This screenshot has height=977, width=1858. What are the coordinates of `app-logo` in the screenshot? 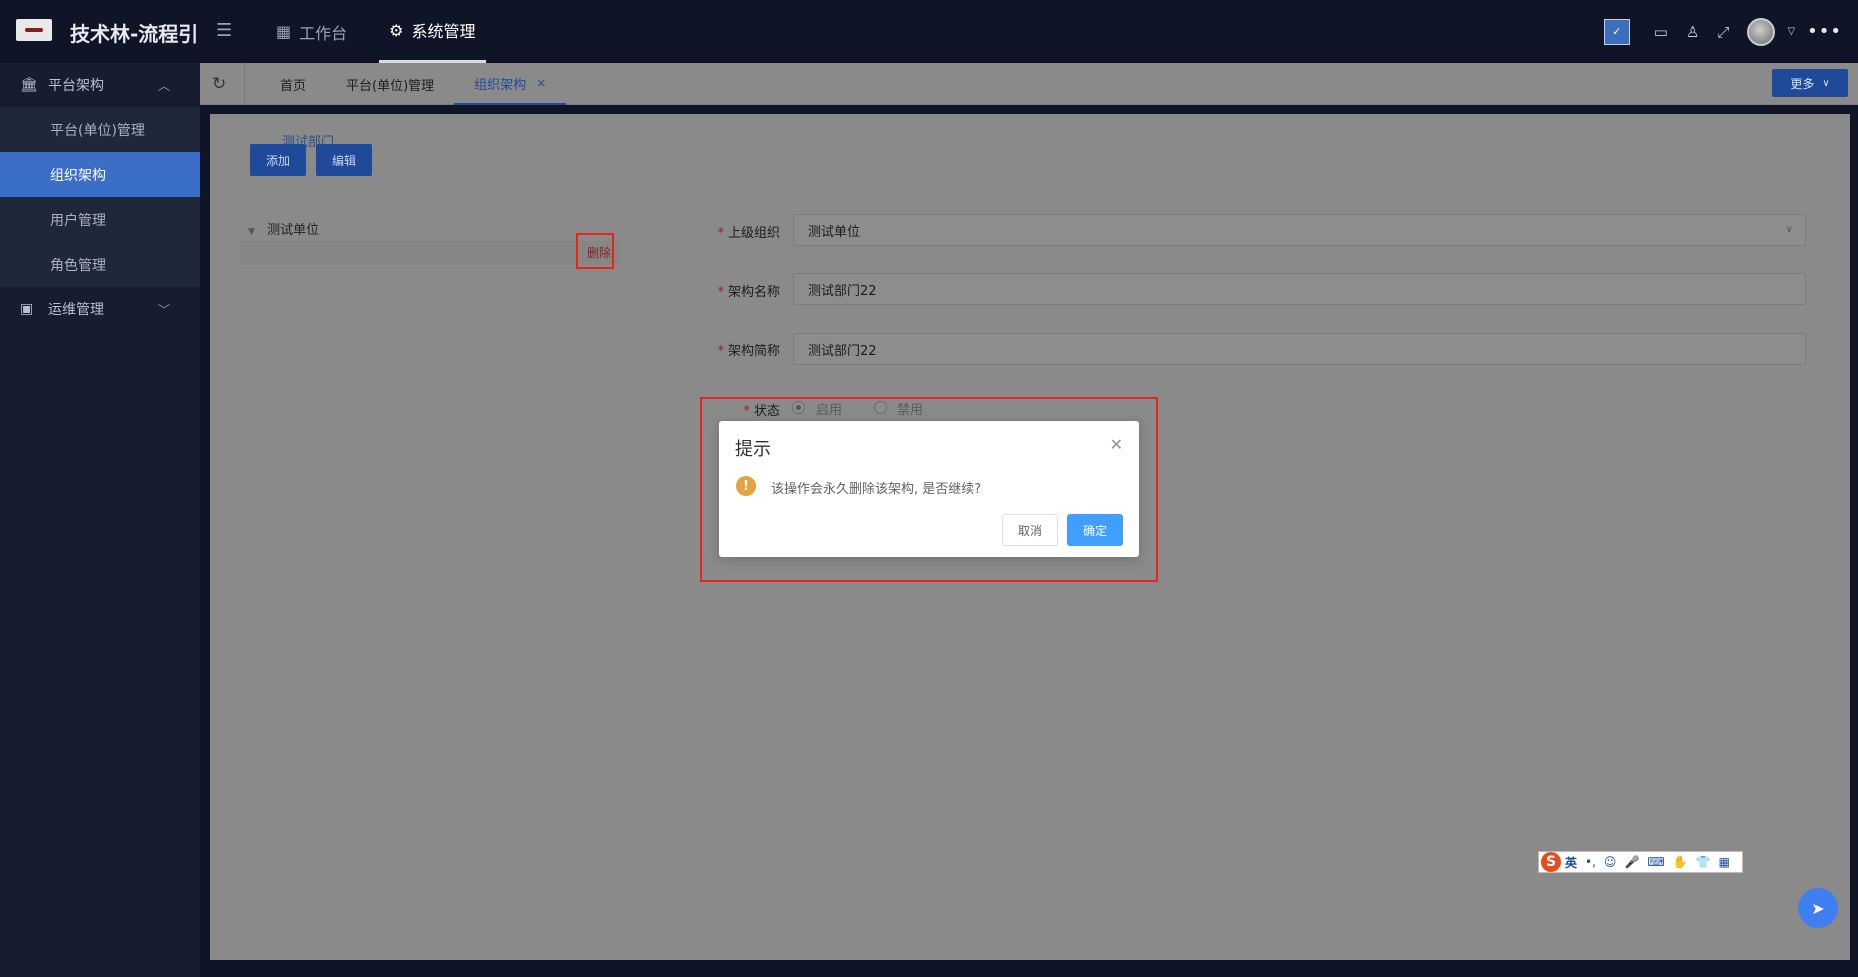 It's located at (34, 30).